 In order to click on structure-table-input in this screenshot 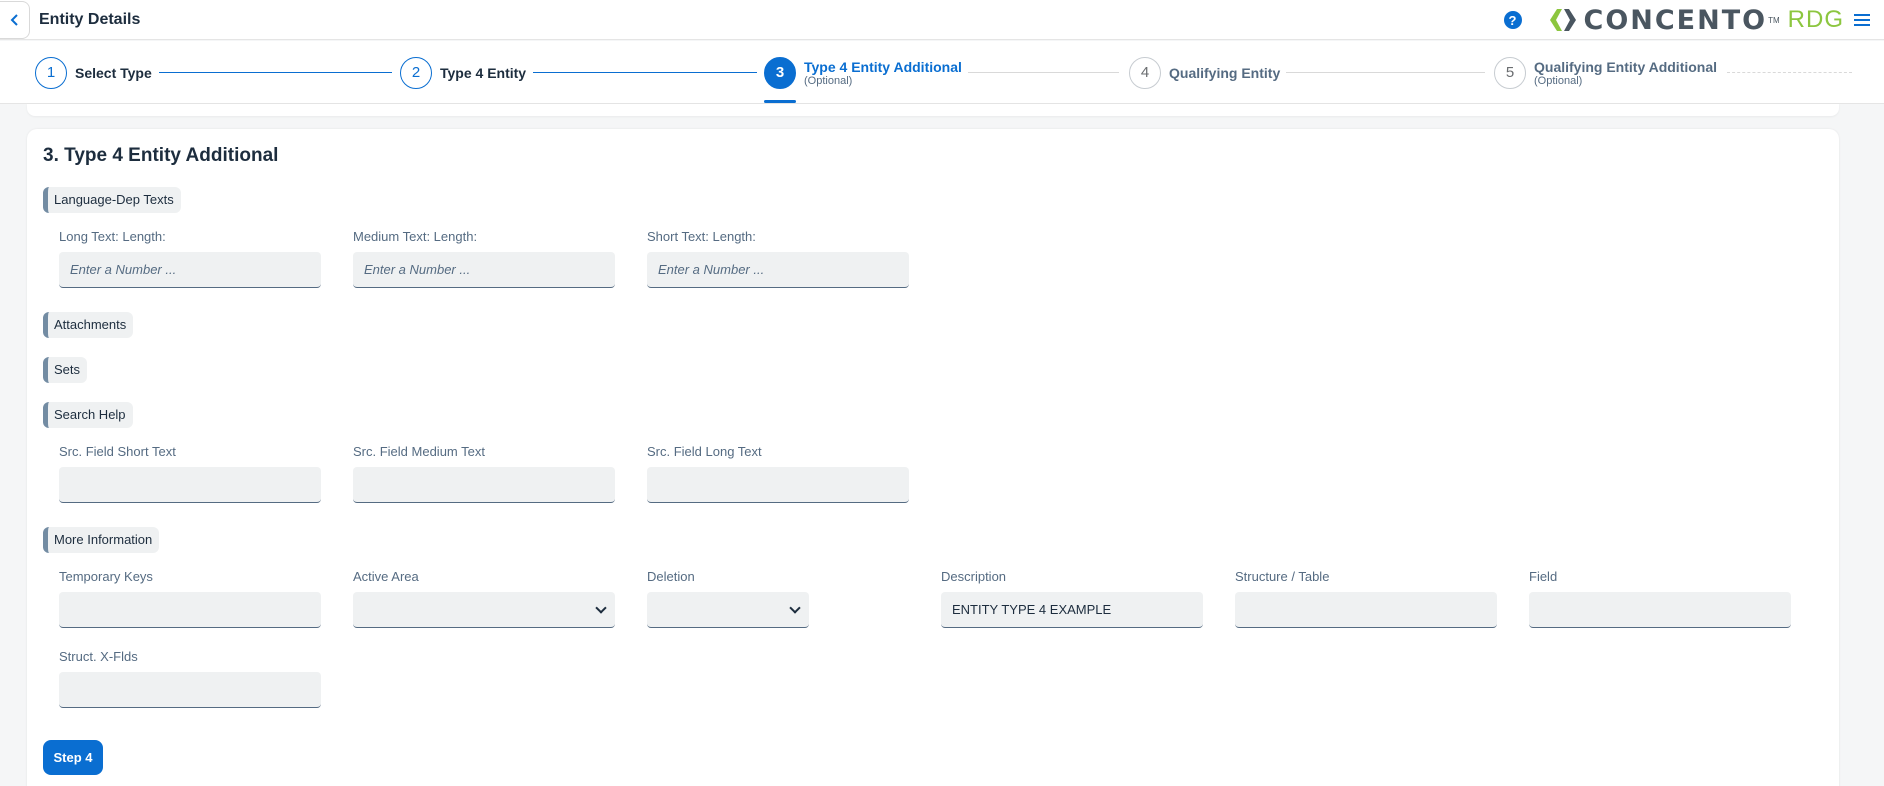, I will do `click(1366, 610)`.